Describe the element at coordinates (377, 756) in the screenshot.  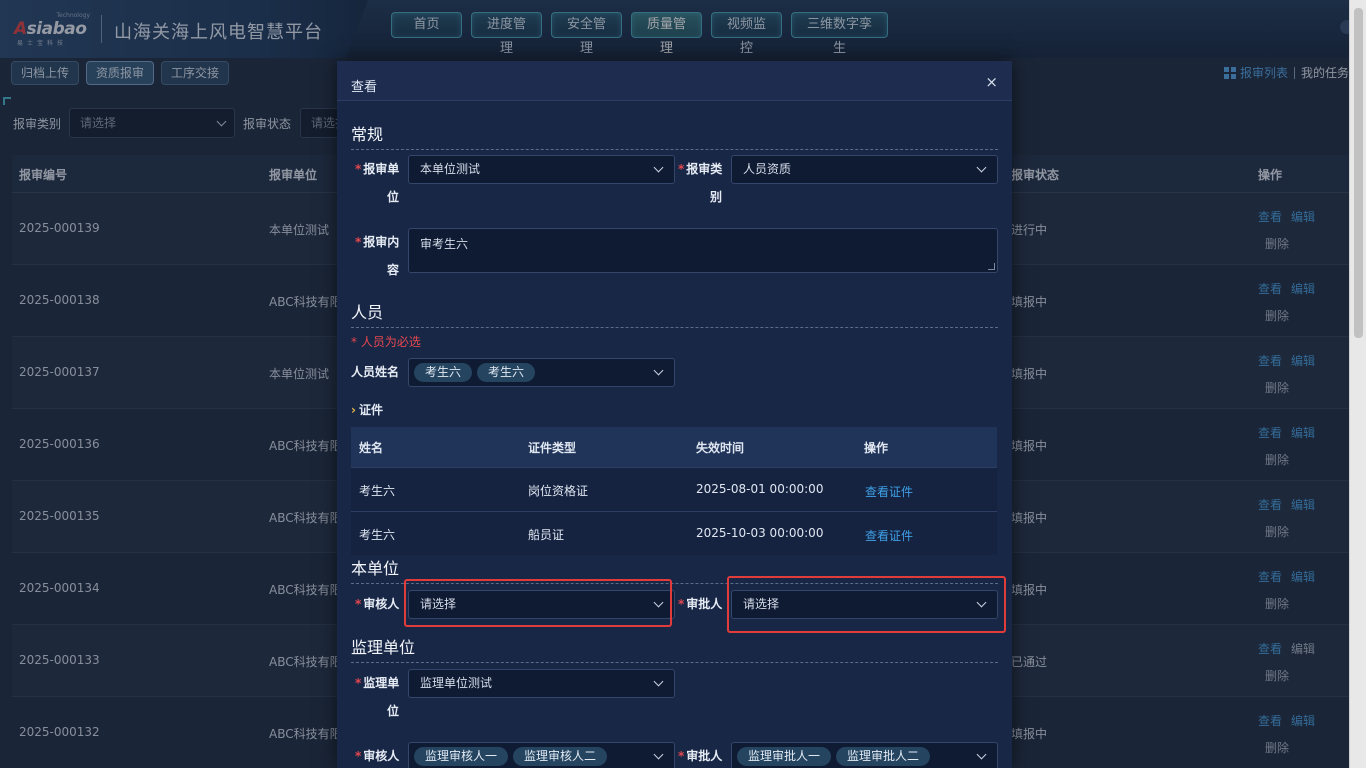
I see `supervision-reviewer-label: * 审核人` at that location.